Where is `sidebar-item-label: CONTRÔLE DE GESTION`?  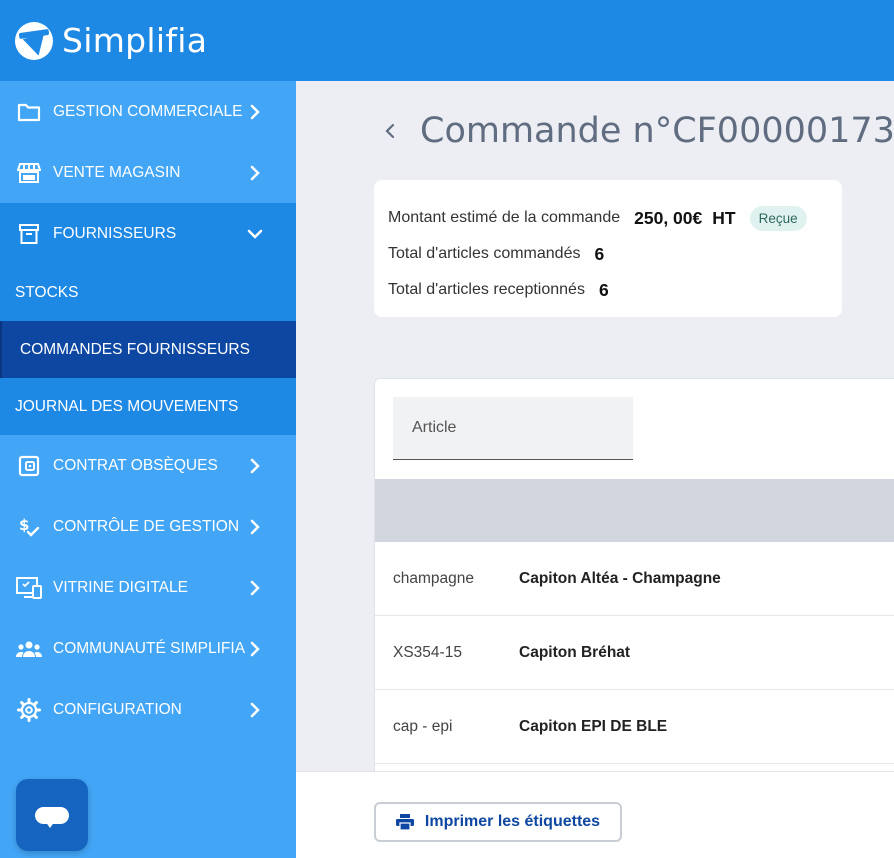 sidebar-item-label: CONTRÔLE DE GESTION is located at coordinates (146, 526).